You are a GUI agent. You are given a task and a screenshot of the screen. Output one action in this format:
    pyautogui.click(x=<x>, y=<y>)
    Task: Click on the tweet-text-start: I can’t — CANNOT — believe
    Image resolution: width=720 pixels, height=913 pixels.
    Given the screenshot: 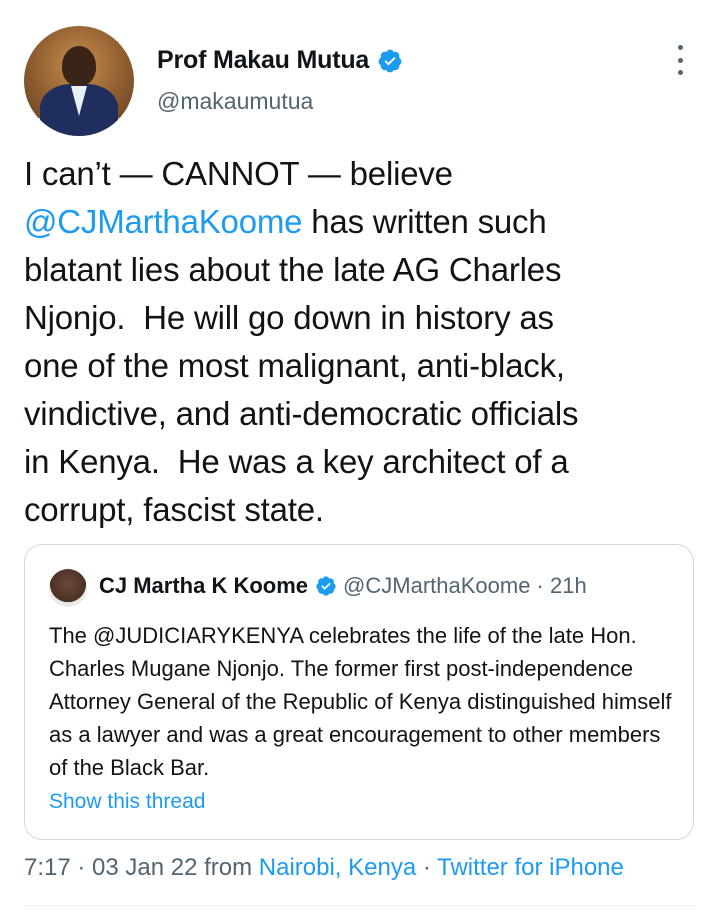 What is the action you would take?
    pyautogui.click(x=238, y=173)
    